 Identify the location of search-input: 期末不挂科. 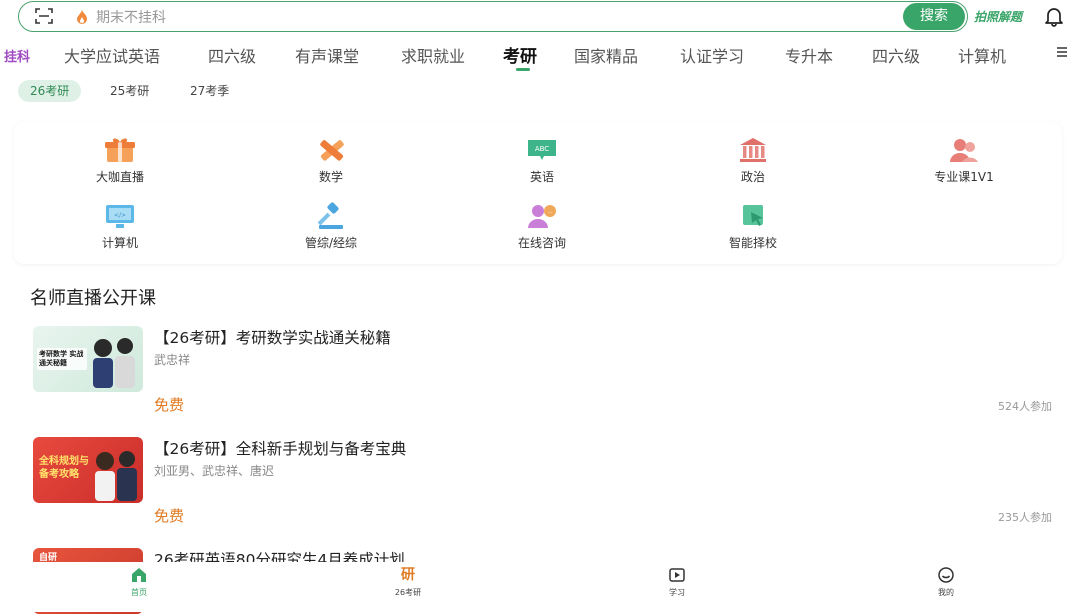
(131, 17).